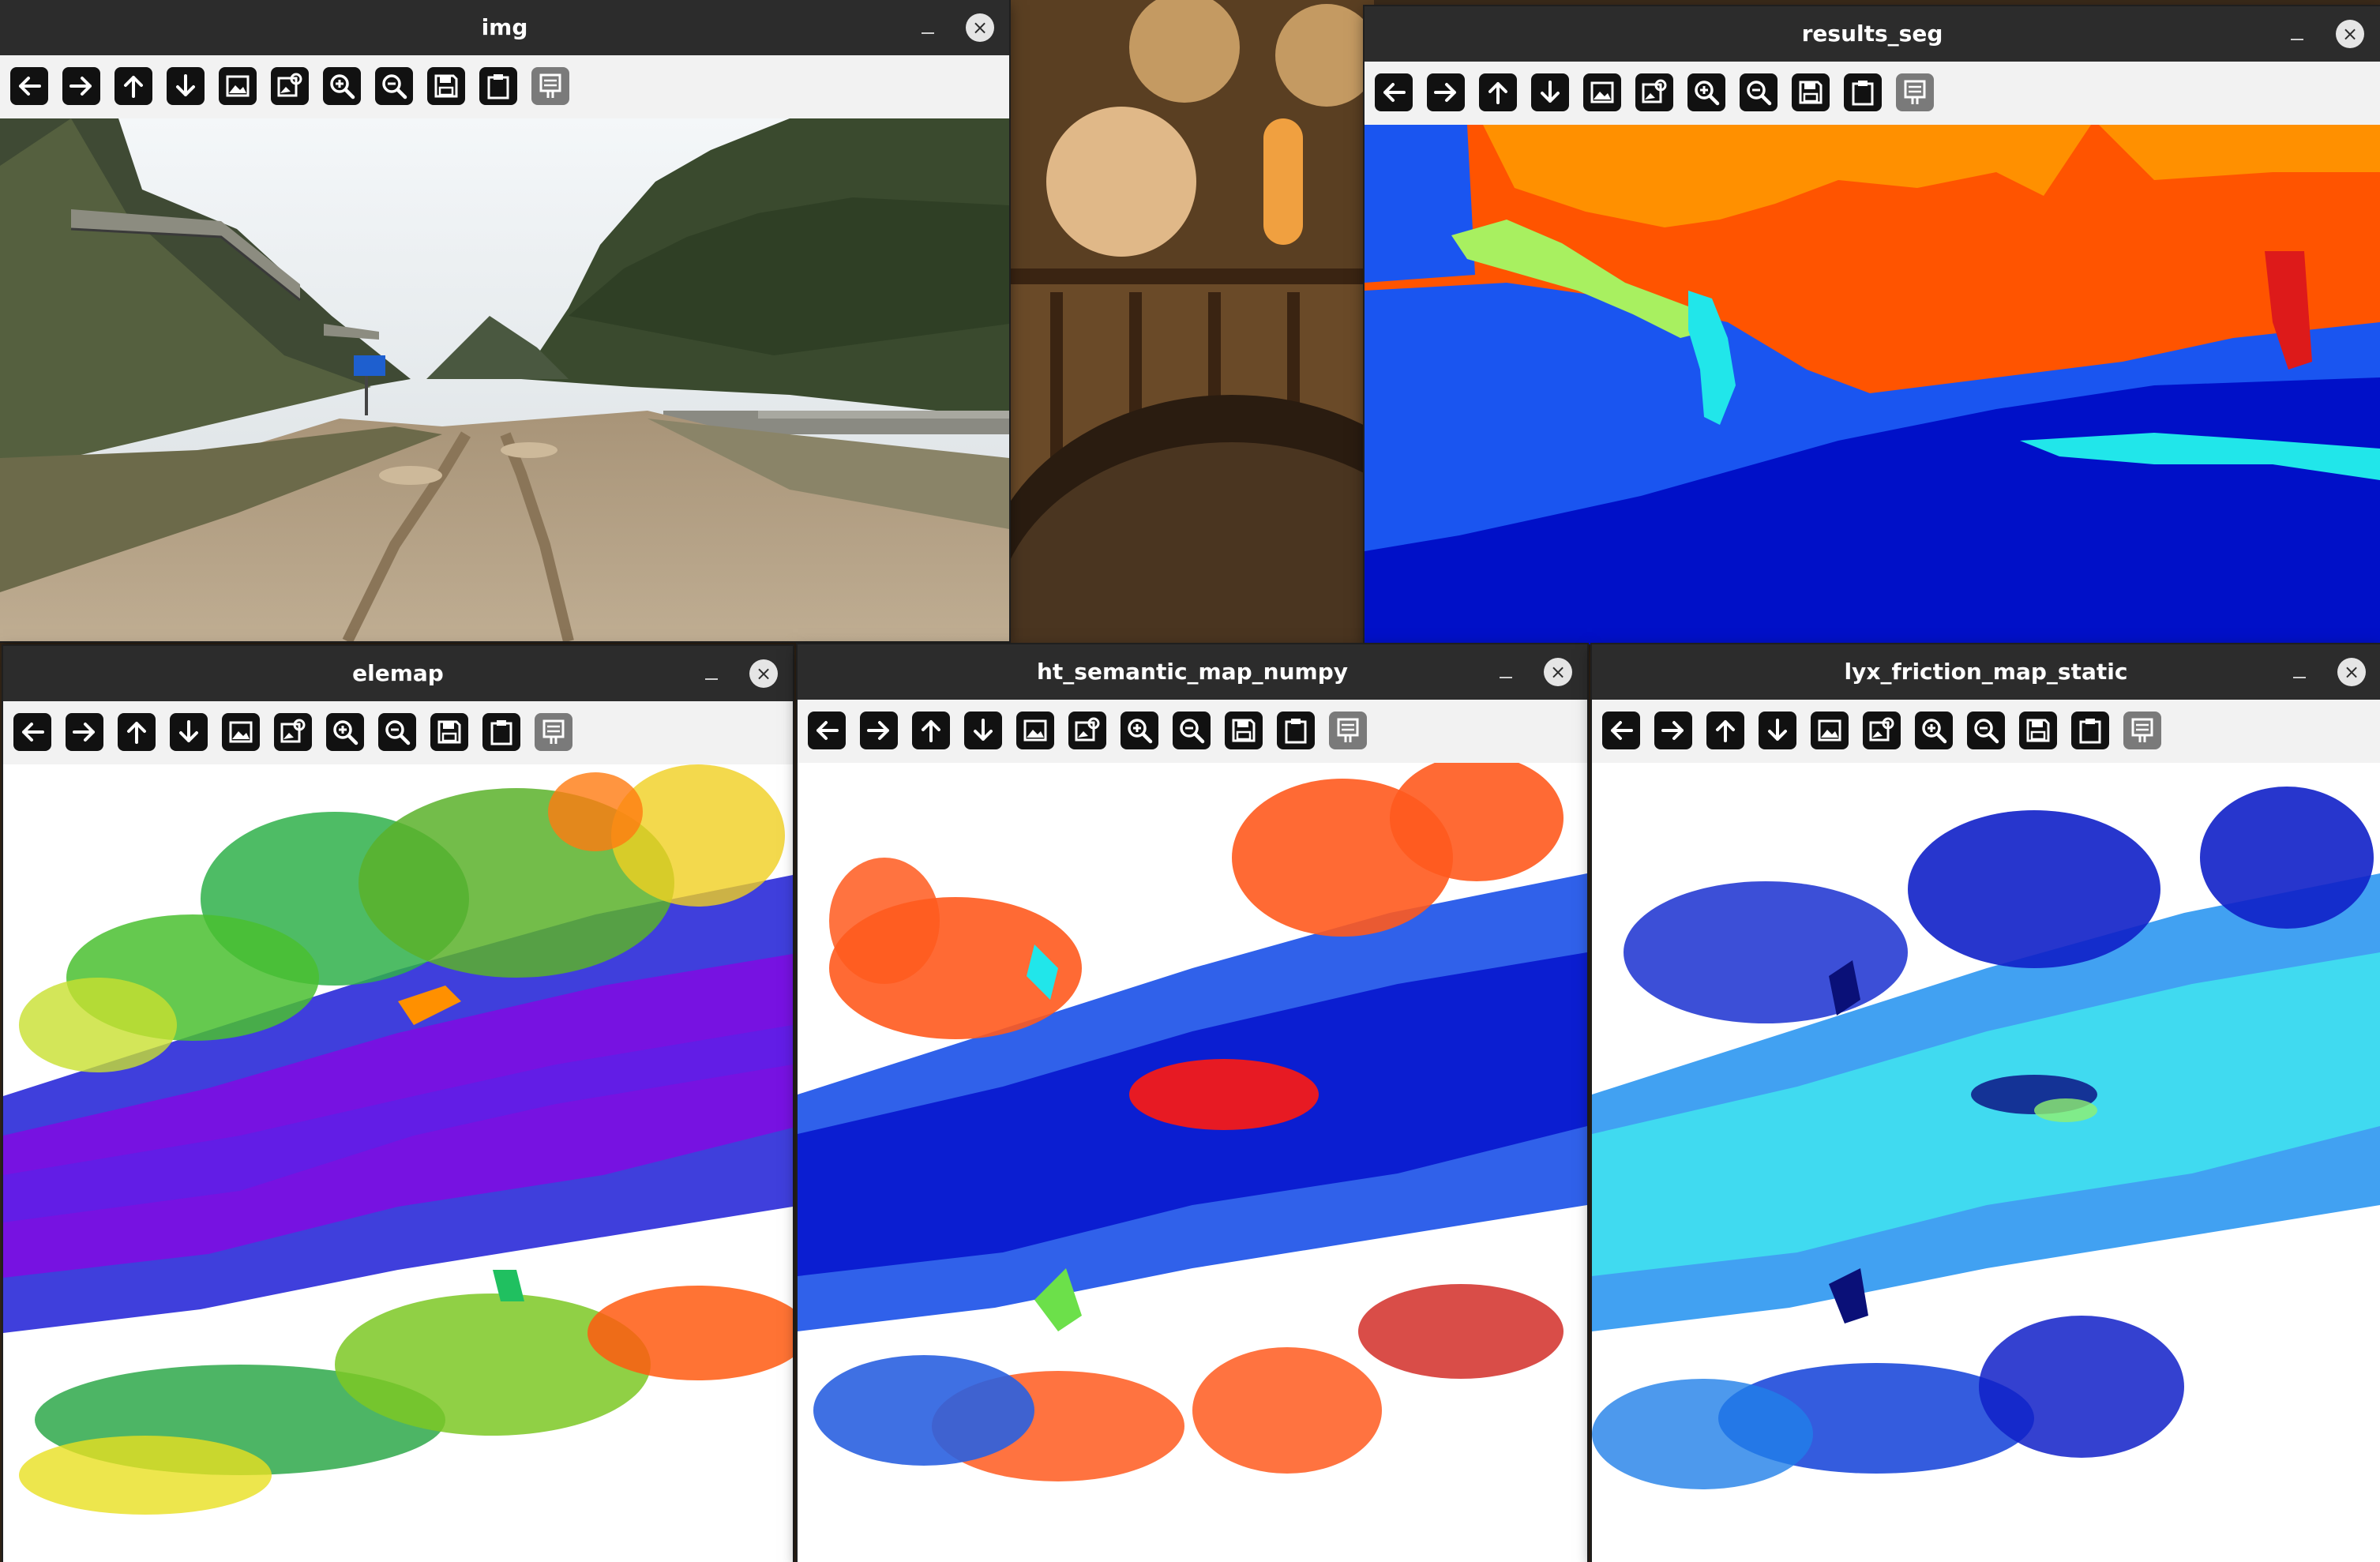 This screenshot has width=2380, height=1562. I want to click on zoom-out-icon, so click(394, 86).